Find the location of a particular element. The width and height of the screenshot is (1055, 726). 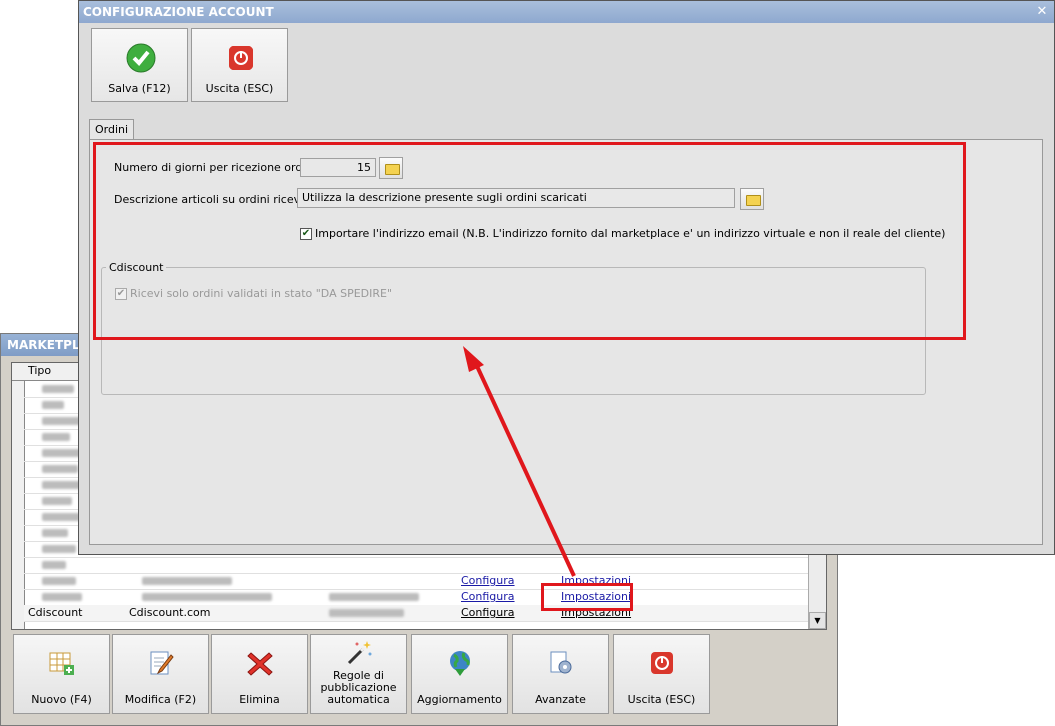

highlight-arrow is located at coordinates (519, 461).